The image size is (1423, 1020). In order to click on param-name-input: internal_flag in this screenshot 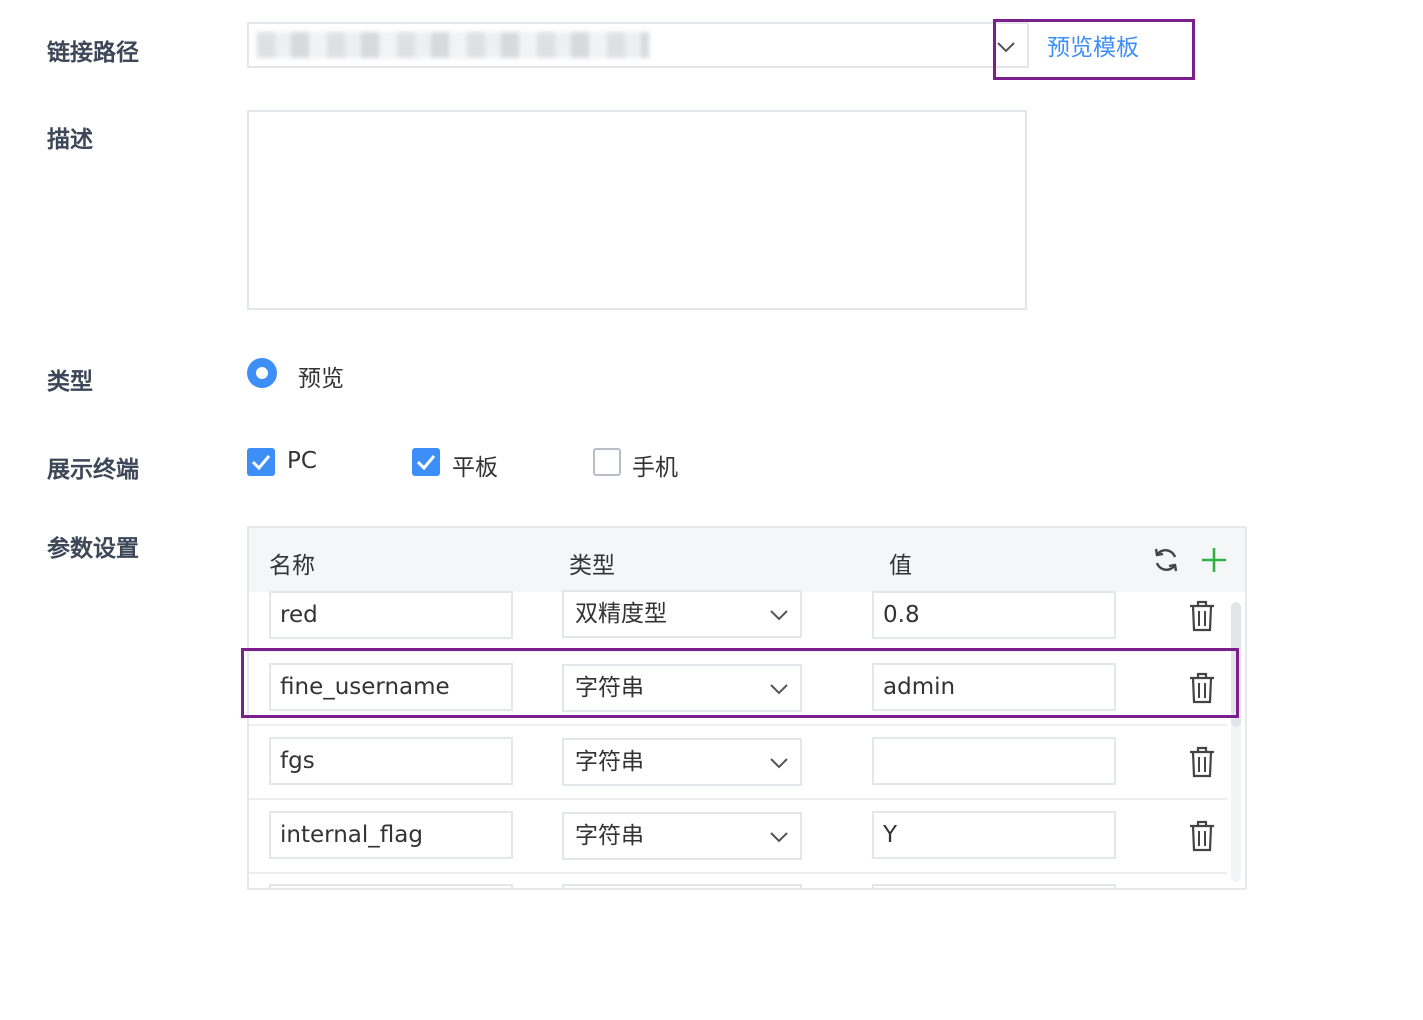, I will do `click(391, 835)`.